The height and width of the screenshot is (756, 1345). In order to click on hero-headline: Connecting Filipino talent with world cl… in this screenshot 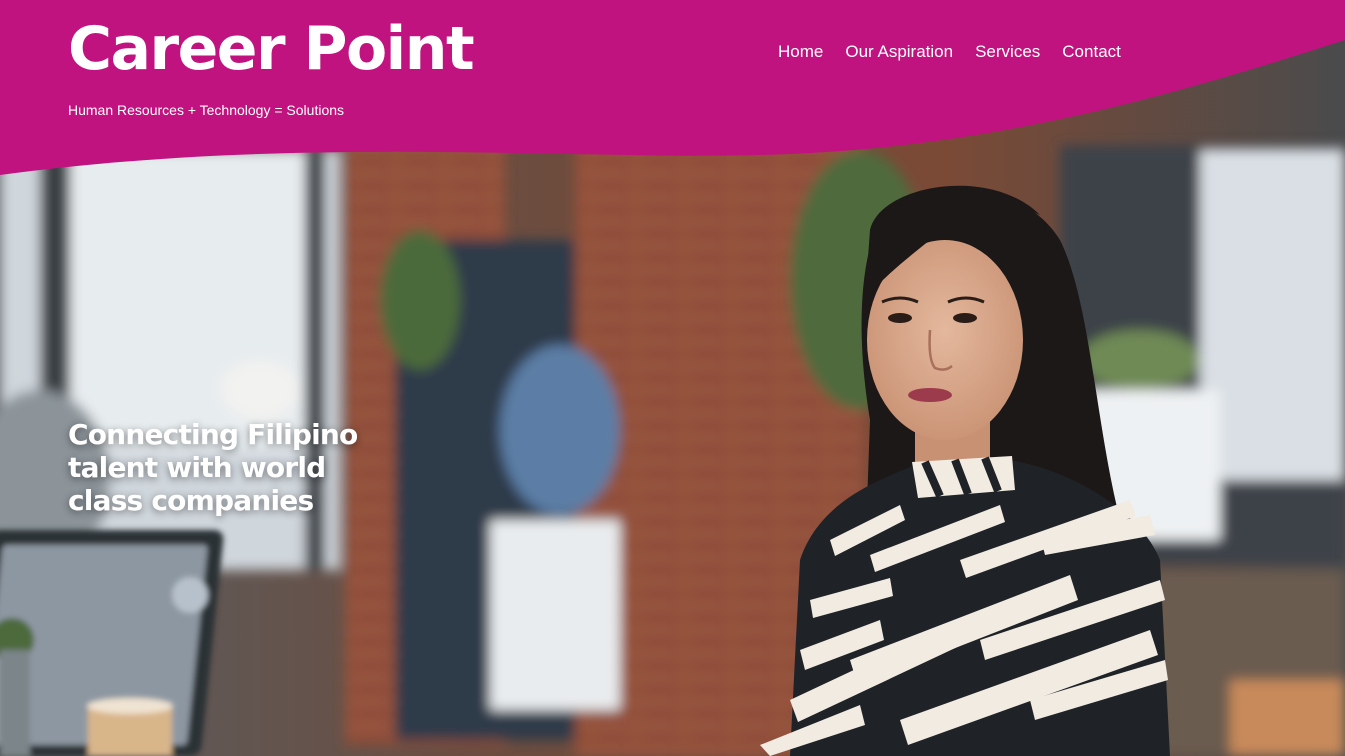, I will do `click(213, 467)`.